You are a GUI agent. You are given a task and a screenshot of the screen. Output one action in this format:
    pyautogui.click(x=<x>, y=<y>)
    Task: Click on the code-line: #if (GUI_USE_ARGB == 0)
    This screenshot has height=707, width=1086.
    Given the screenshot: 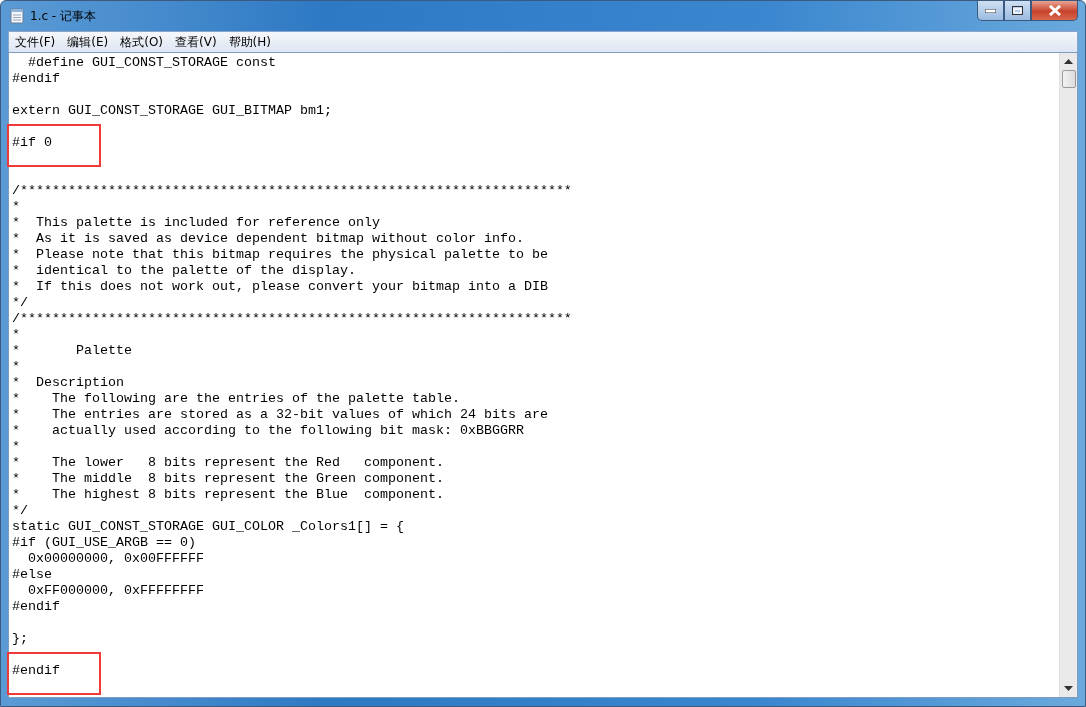 What is the action you would take?
    pyautogui.click(x=104, y=542)
    